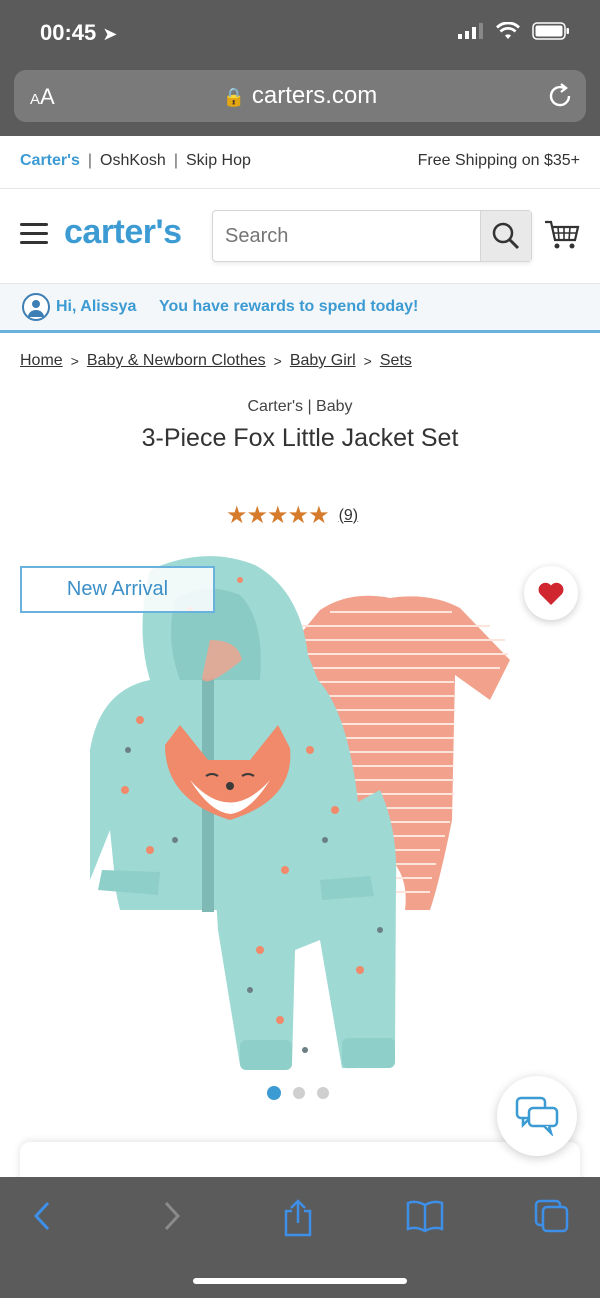 The height and width of the screenshot is (1298, 600). I want to click on back-icon, so click(42, 1216).